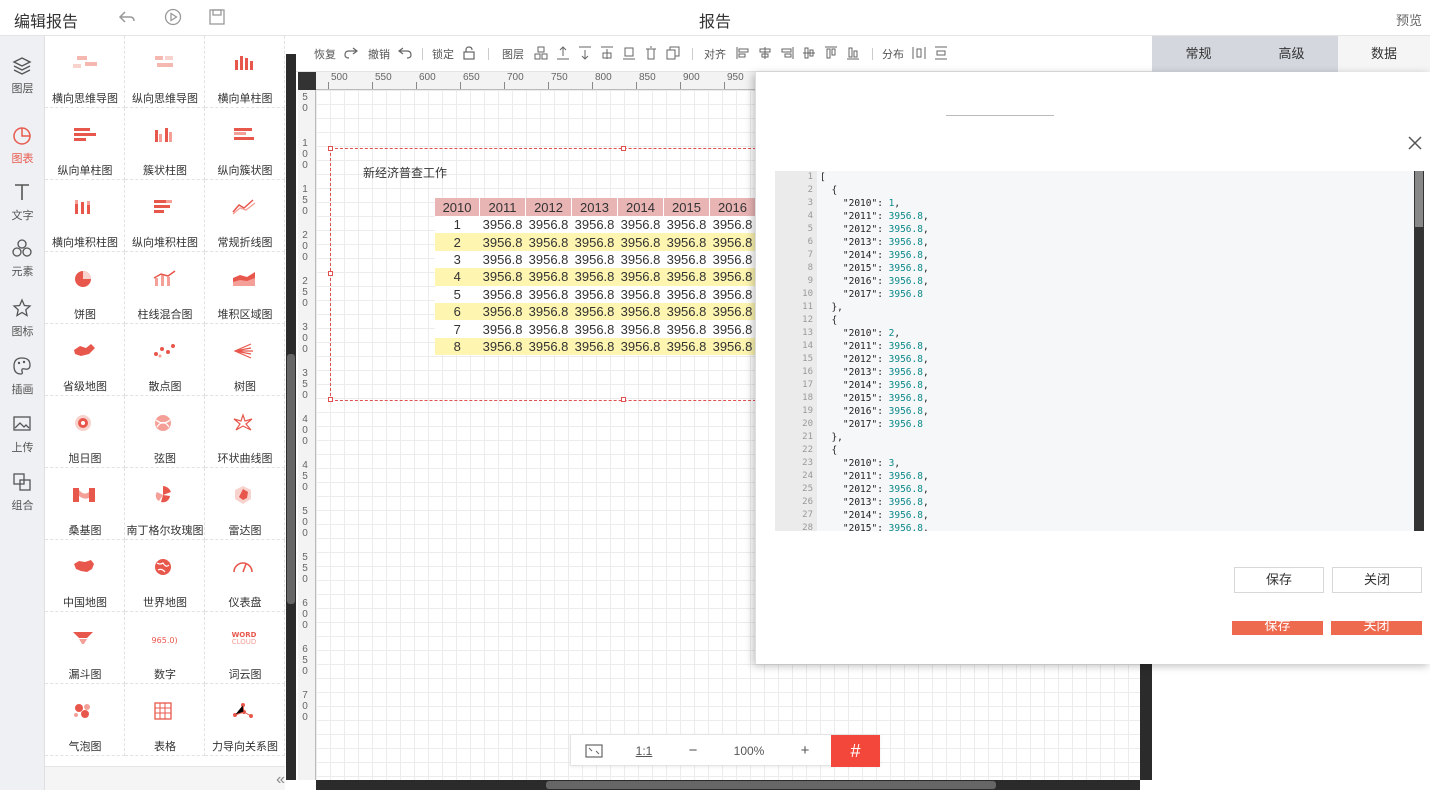 This screenshot has width=1430, height=790. What do you see at coordinates (85, 216) in the screenshot?
I see `palette-item: 横向堆积柱图` at bounding box center [85, 216].